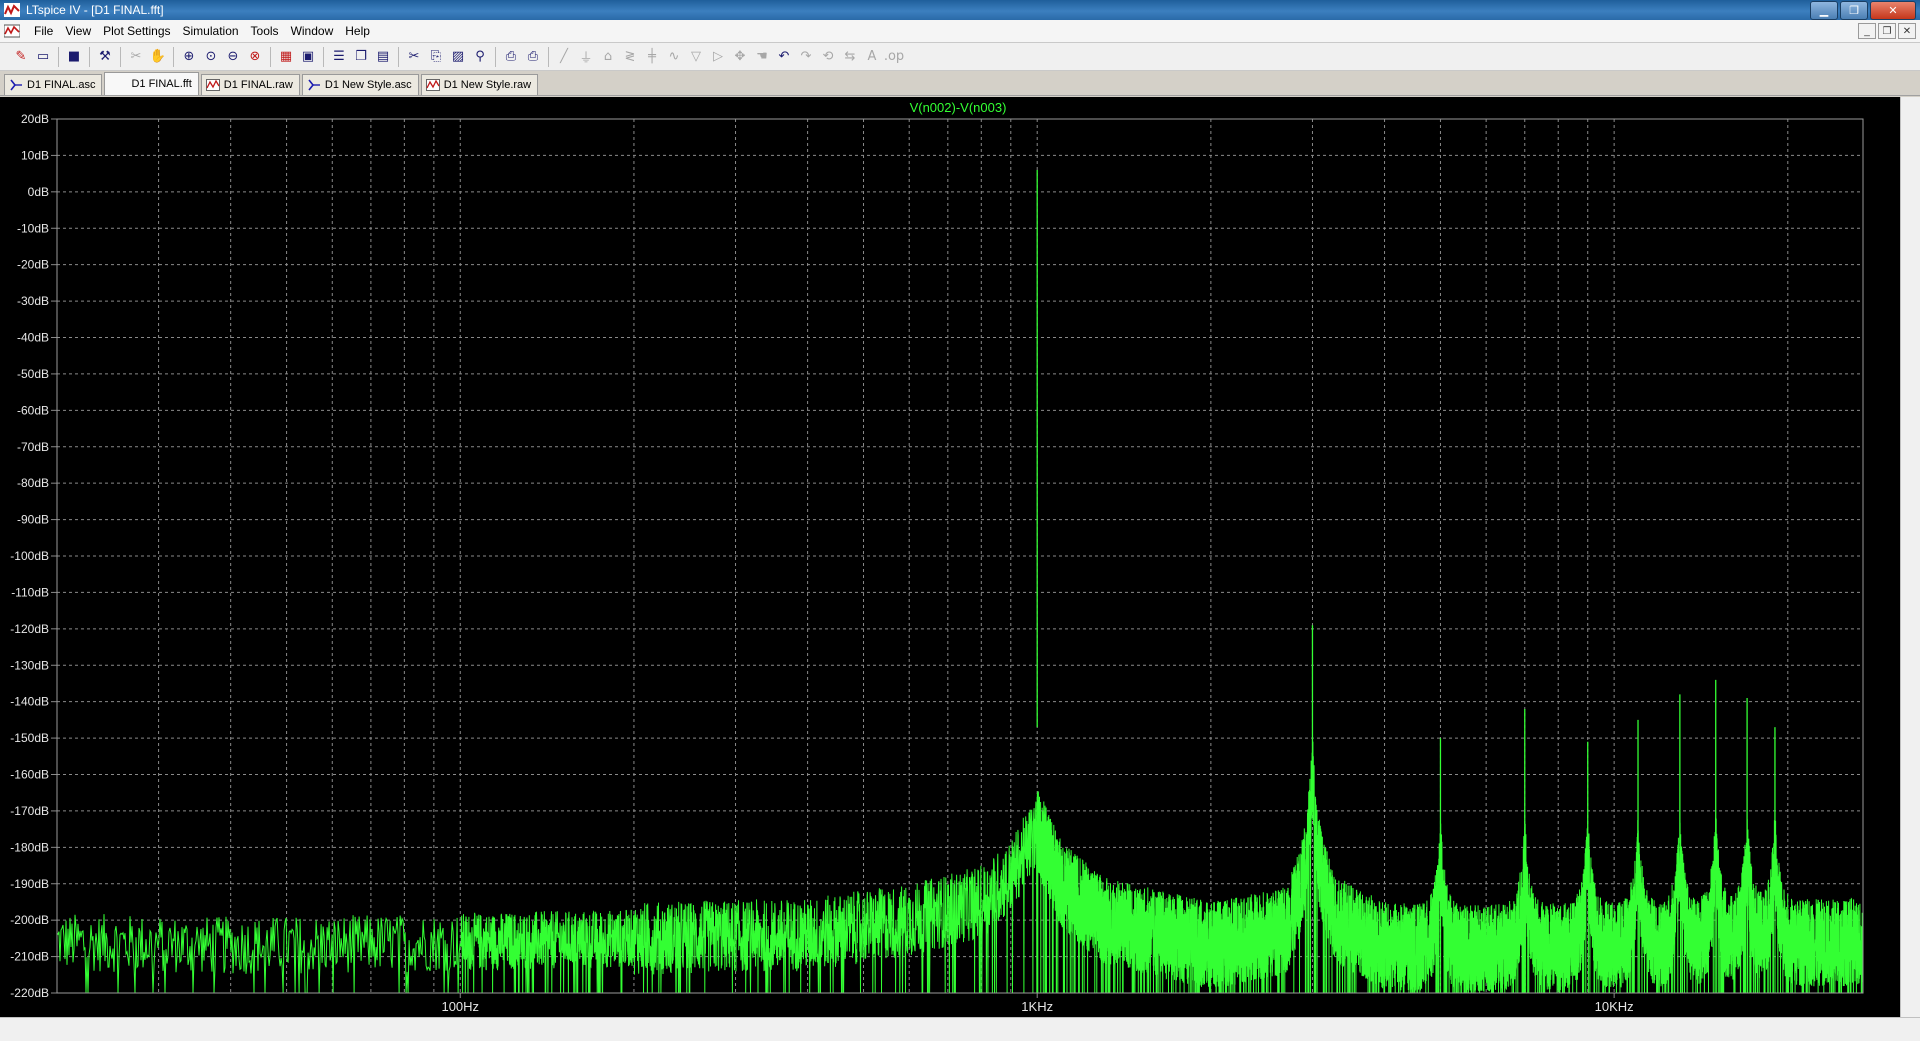 The height and width of the screenshot is (1041, 1920). Describe the element at coordinates (480, 57) in the screenshot. I see `find-icon: ⚲` at that location.